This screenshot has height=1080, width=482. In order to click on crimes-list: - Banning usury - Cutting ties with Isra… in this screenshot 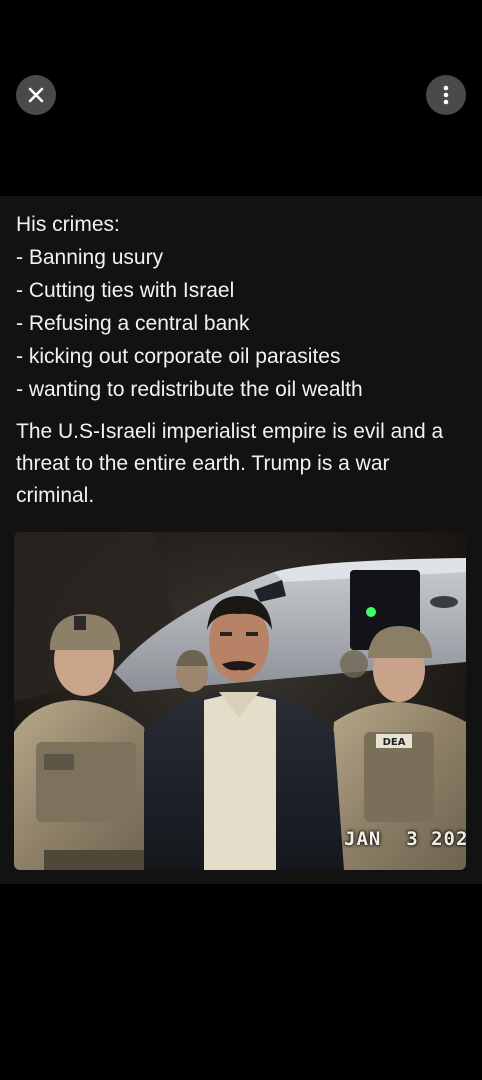, I will do `click(241, 323)`.